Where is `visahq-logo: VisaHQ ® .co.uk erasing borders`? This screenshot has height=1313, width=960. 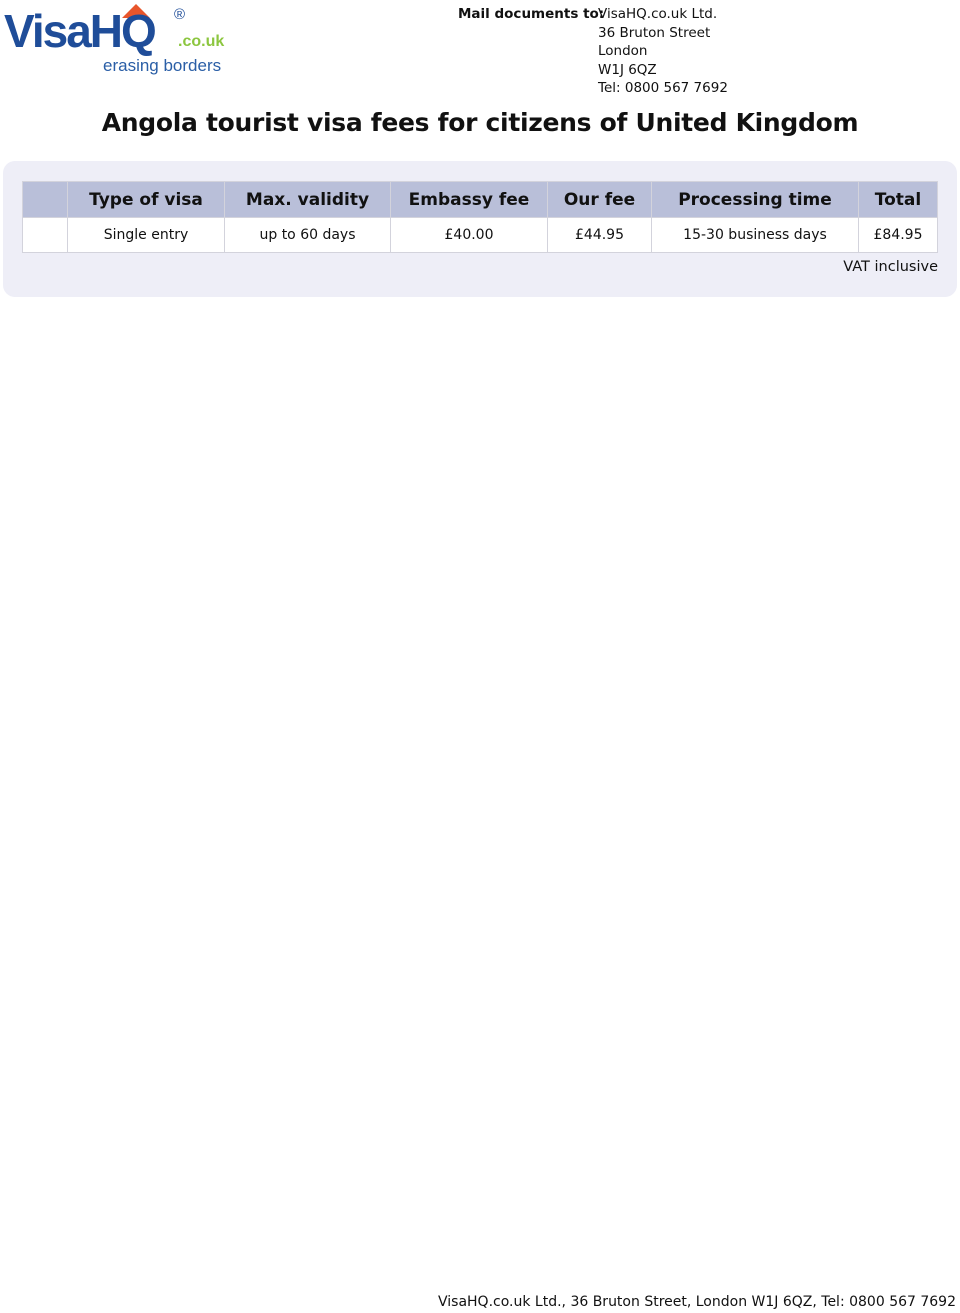
visahq-logo: VisaHQ ® .co.uk erasing borders is located at coordinates (119, 41).